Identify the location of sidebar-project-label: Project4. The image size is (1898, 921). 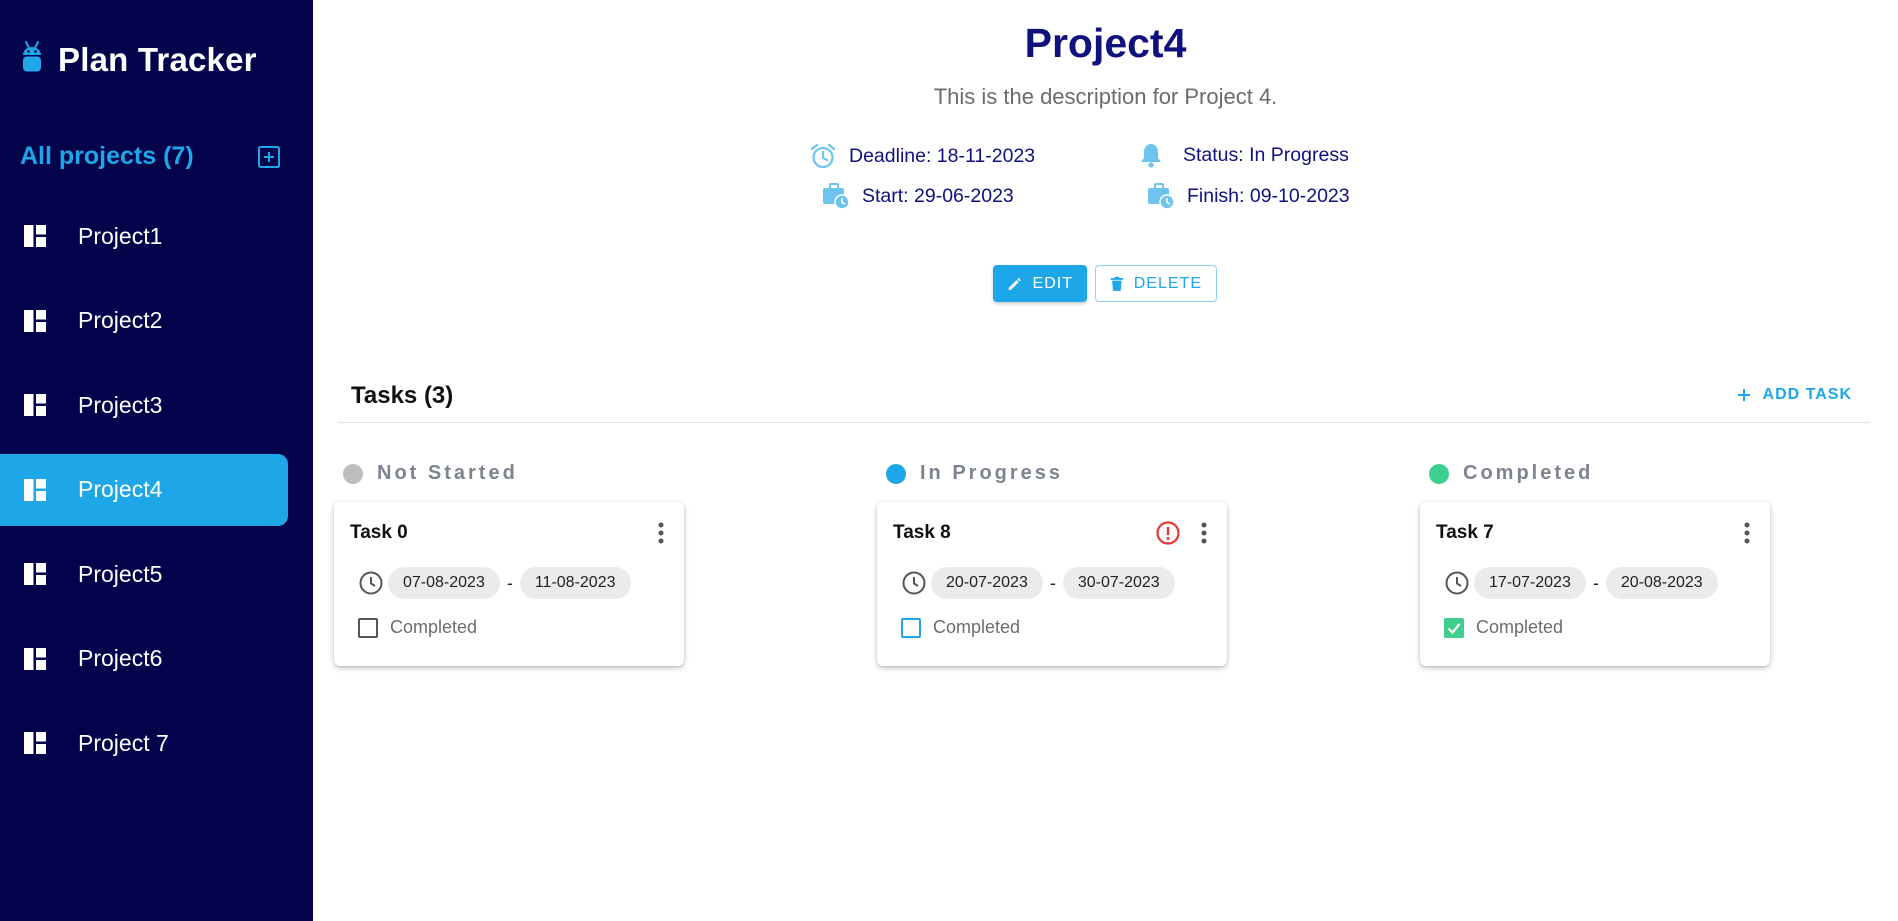
(120, 489).